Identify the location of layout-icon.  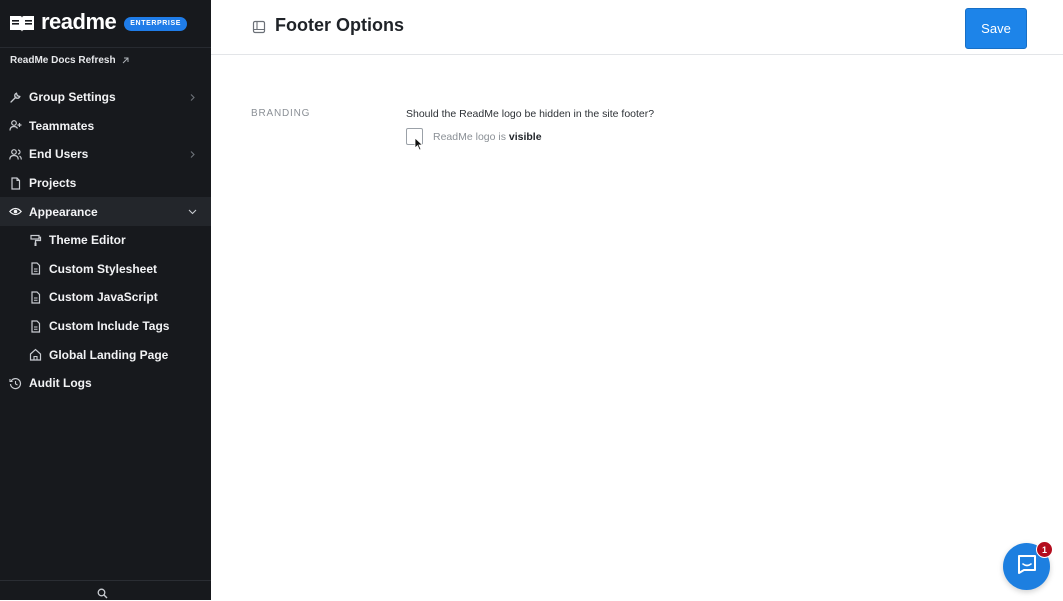
(259, 27).